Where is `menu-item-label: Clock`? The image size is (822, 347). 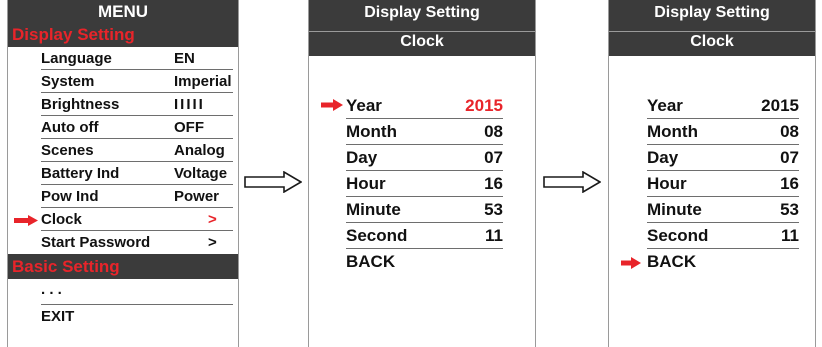 menu-item-label: Clock is located at coordinates (61, 219).